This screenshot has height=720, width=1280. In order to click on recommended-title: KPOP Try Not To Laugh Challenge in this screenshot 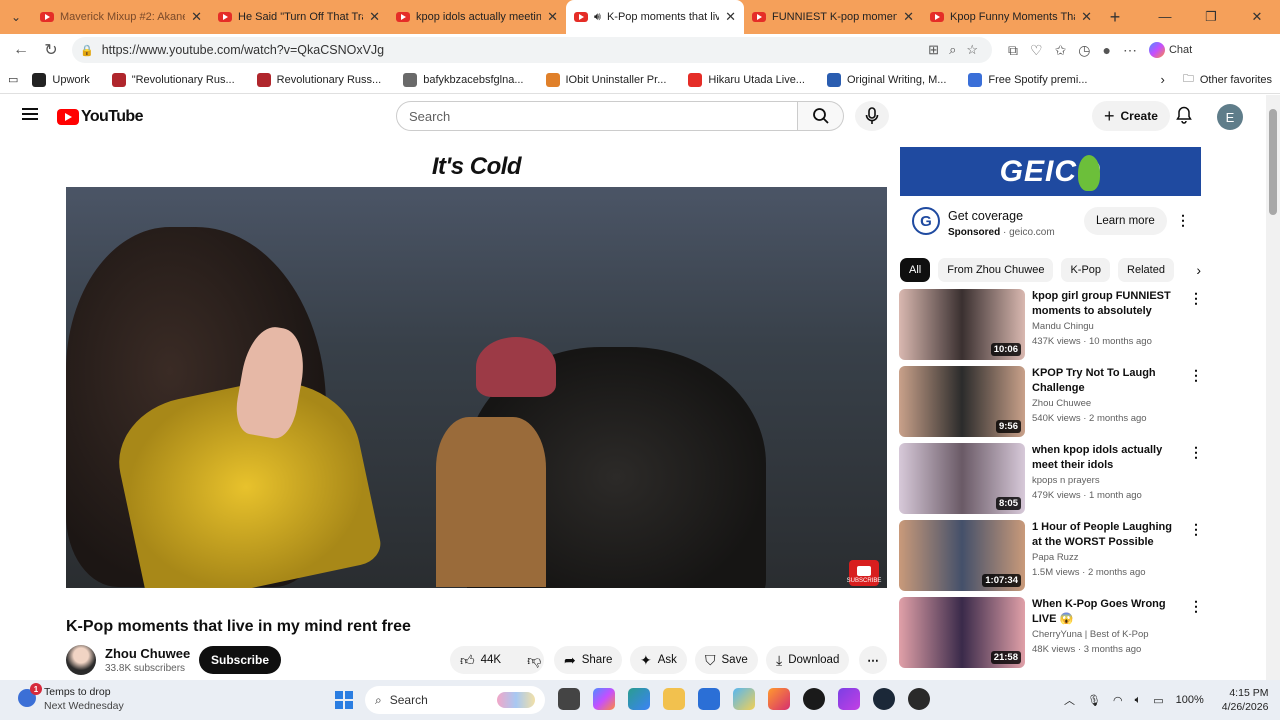, I will do `click(1107, 381)`.